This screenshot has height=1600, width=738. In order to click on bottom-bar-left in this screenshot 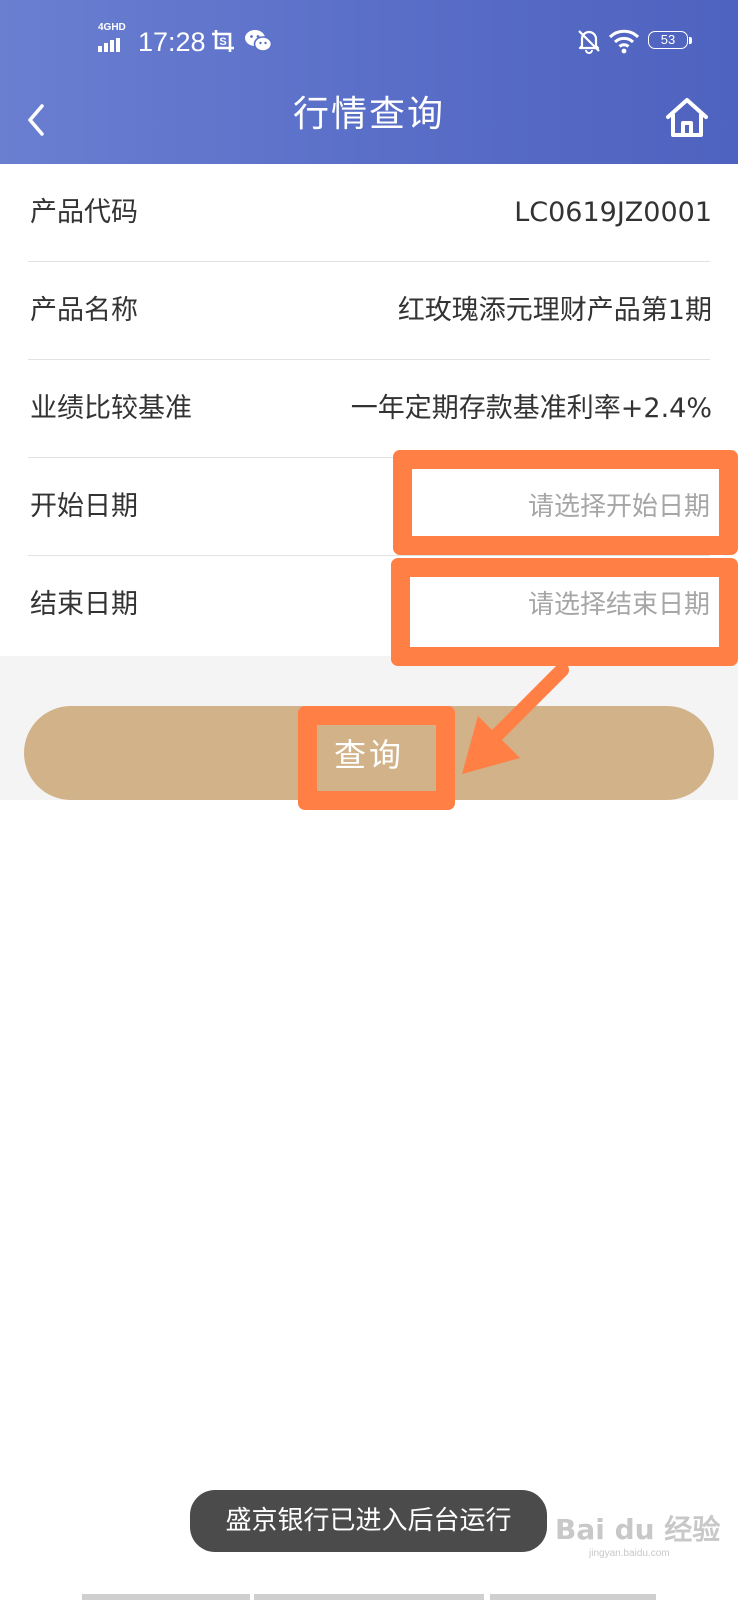, I will do `click(166, 1597)`.